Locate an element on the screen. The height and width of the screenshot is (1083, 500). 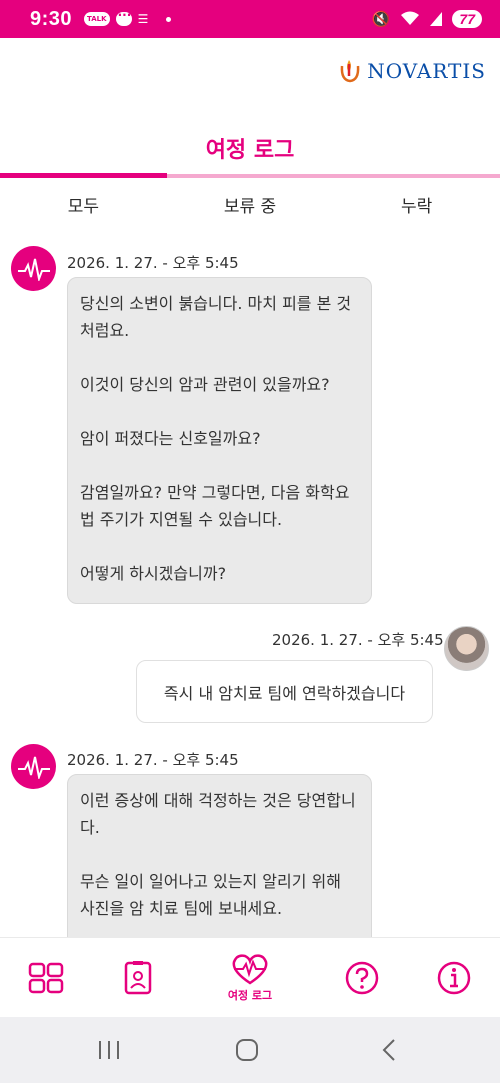
system-status-icons: 🔇 77 is located at coordinates (427, 19).